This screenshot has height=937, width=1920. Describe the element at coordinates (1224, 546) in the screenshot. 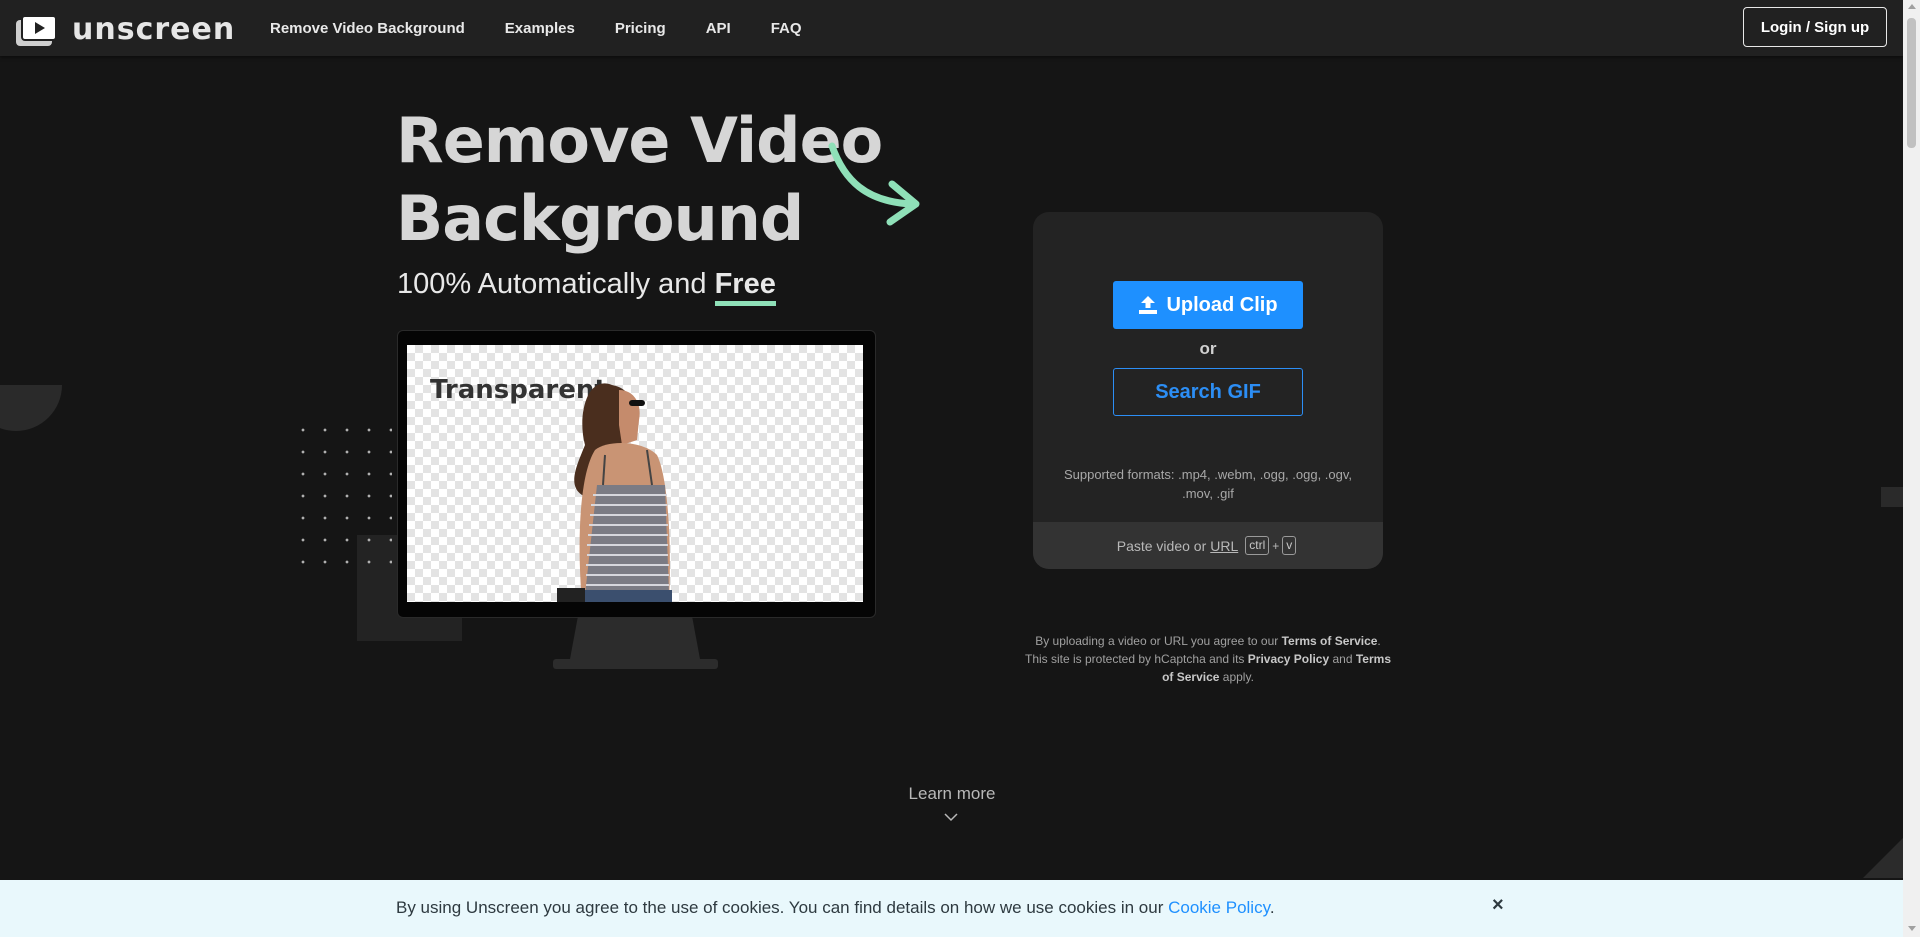

I see `paste-url-link: URL` at that location.